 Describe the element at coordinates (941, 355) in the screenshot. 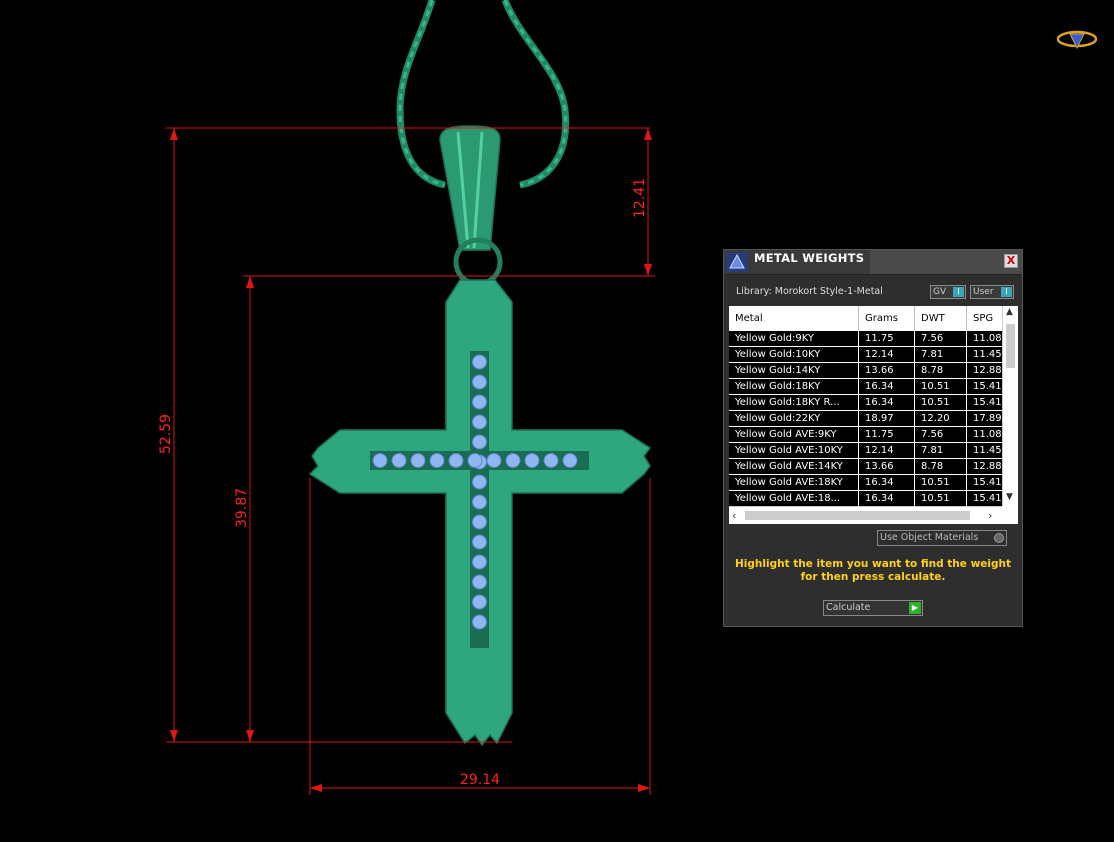

I see `cell-dwt: 7.81` at that location.